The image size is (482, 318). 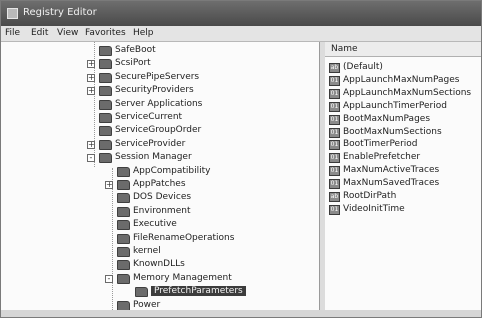 I want to click on tree-node-label: SecurePipeServers, so click(x=157, y=76).